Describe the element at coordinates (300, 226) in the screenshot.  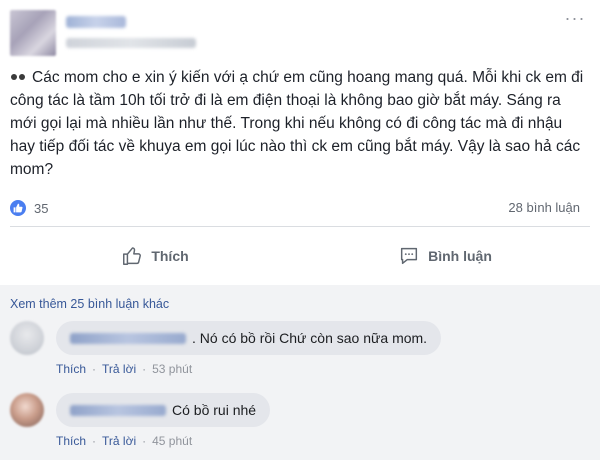
I see `divider` at that location.